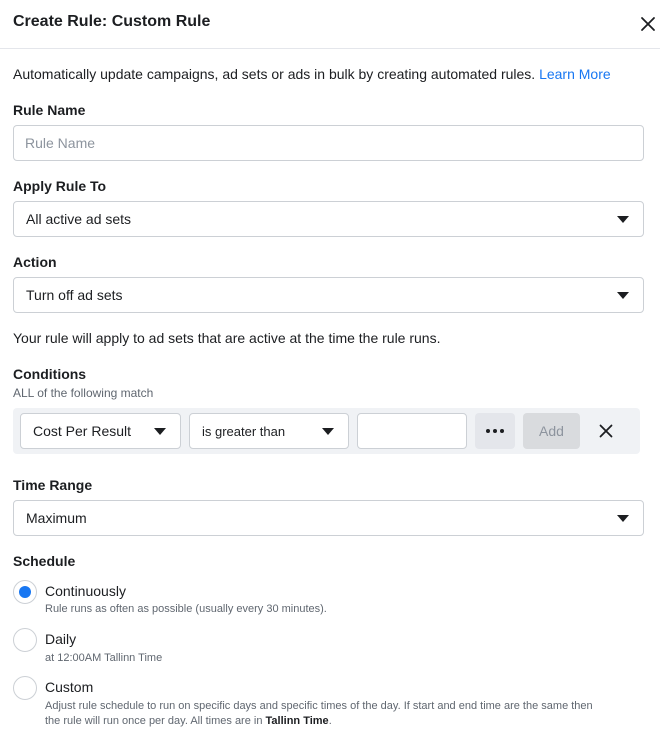  What do you see at coordinates (83, 393) in the screenshot?
I see `conditions-sublabel: ALL of the following match` at bounding box center [83, 393].